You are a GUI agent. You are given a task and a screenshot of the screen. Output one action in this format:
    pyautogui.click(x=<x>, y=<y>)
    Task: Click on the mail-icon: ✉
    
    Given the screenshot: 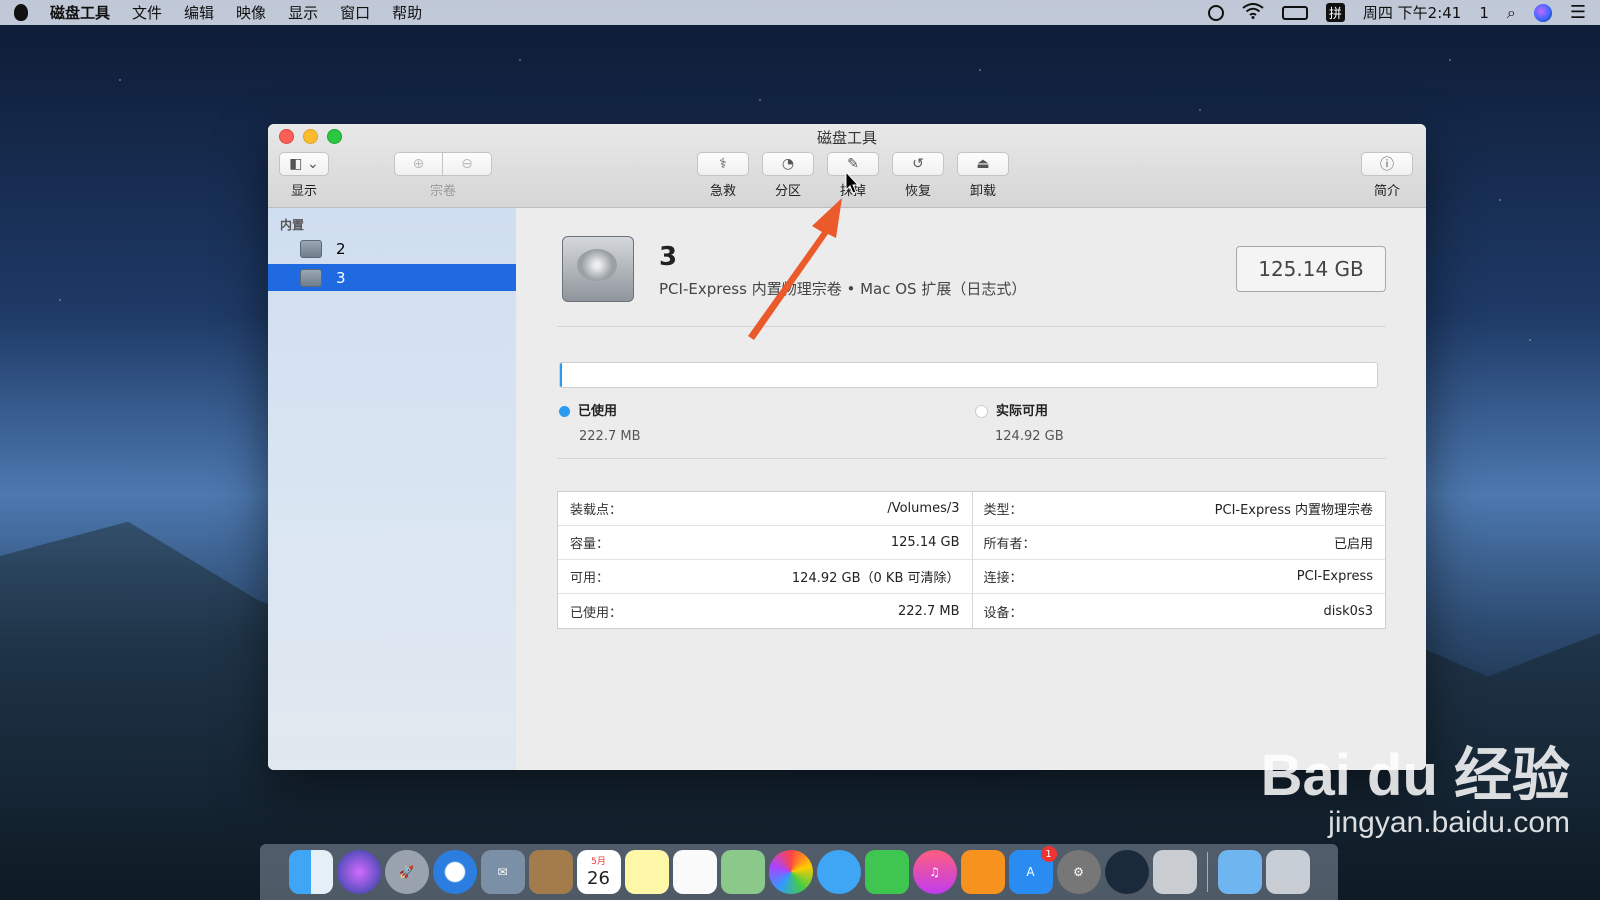 What is the action you would take?
    pyautogui.click(x=502, y=872)
    